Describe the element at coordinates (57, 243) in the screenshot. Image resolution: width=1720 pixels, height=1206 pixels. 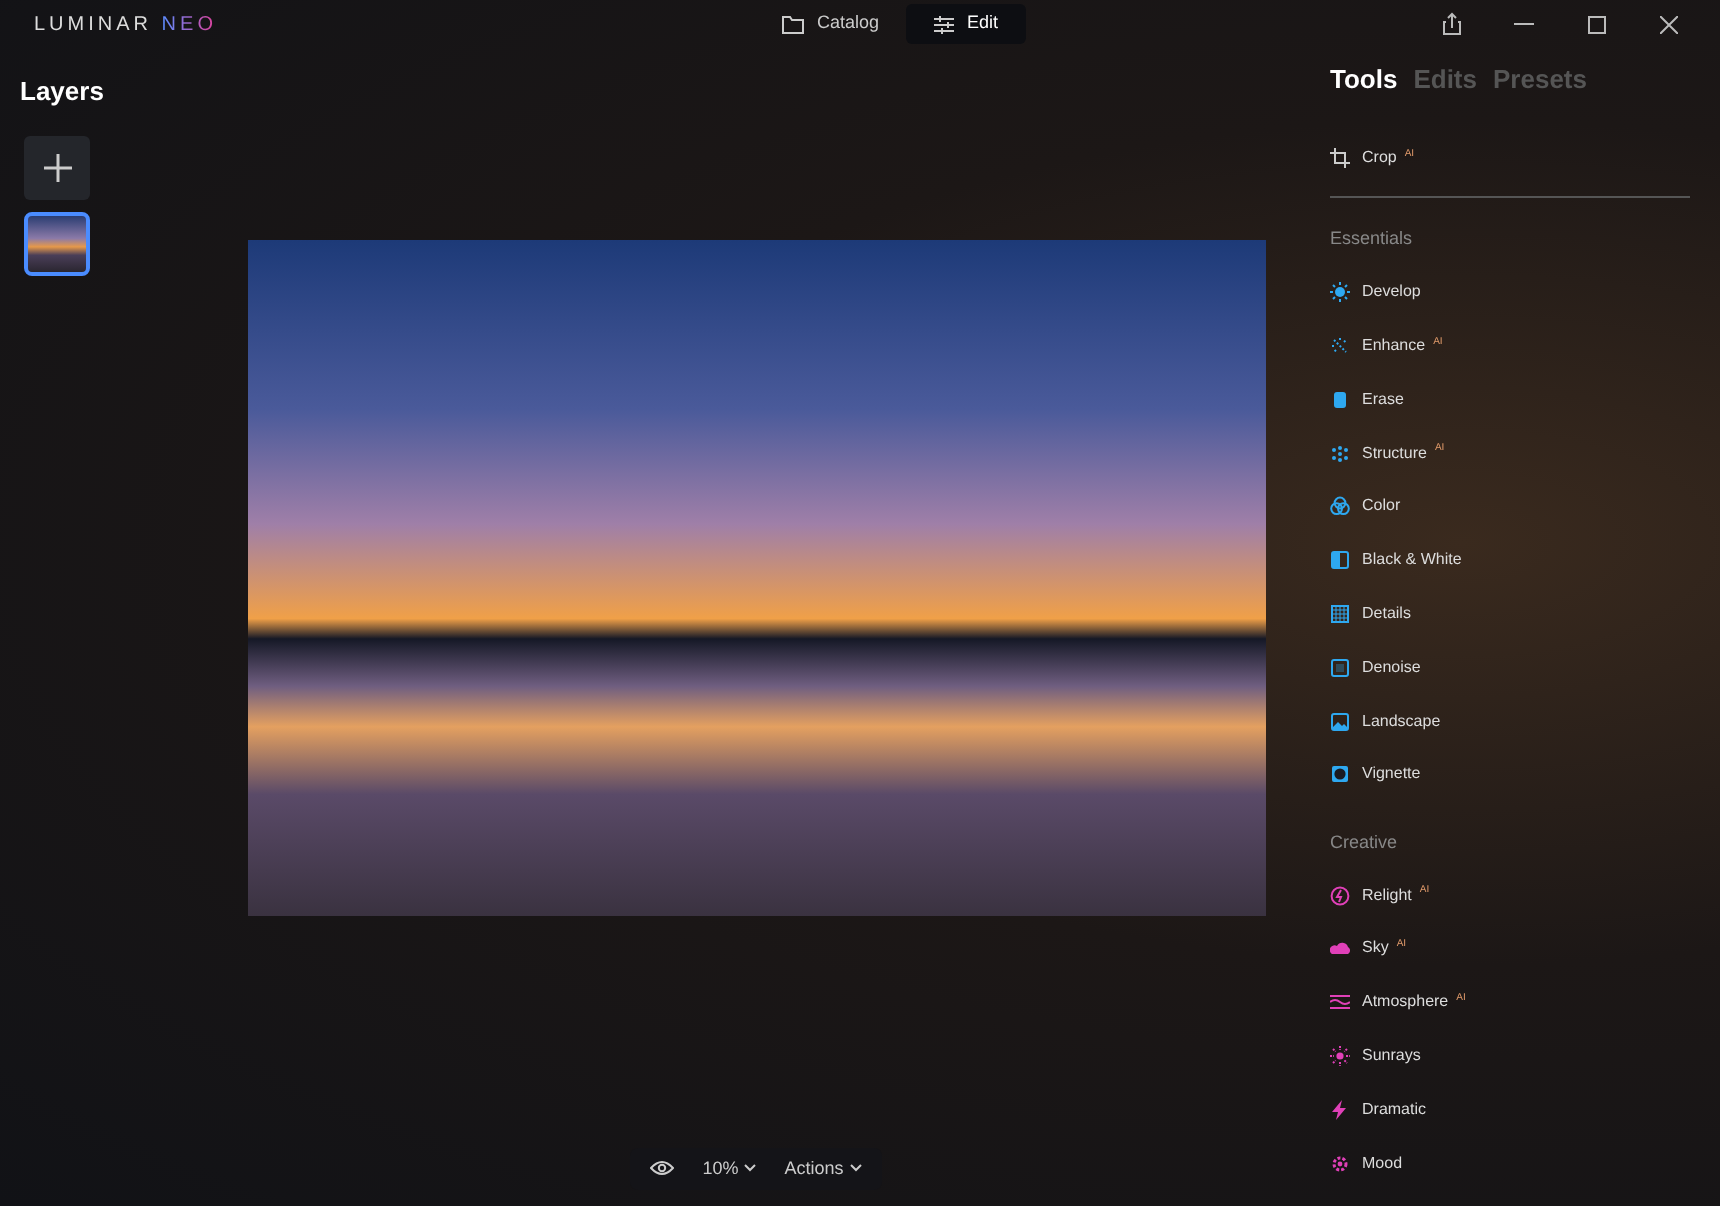
I see `layer-thumbnail` at that location.